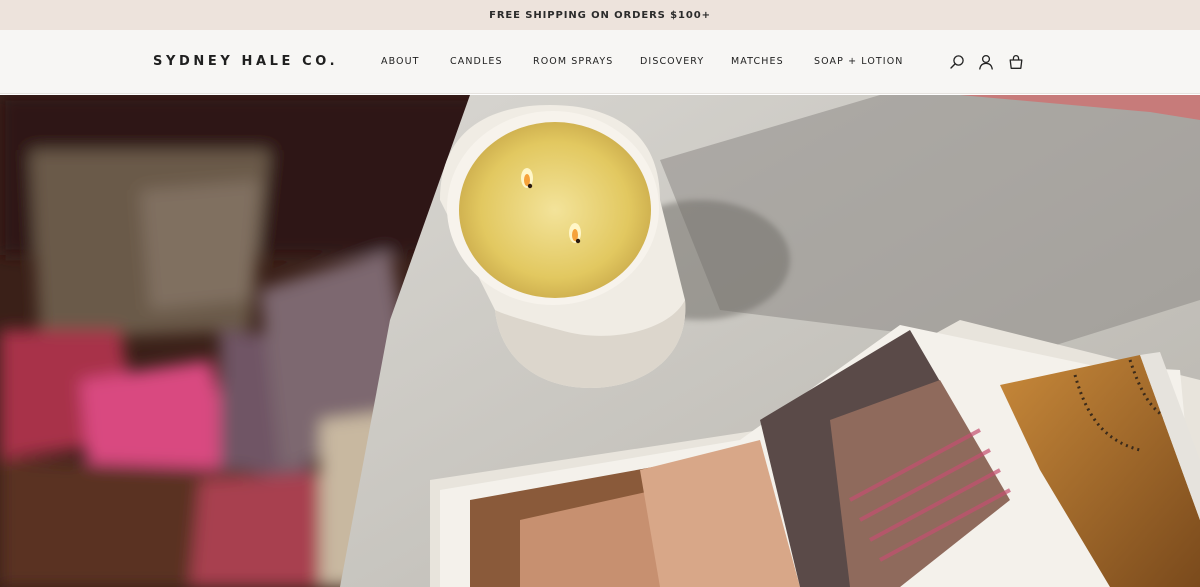  Describe the element at coordinates (400, 61) in the screenshot. I see `nav-item-about: ABOUT` at that location.